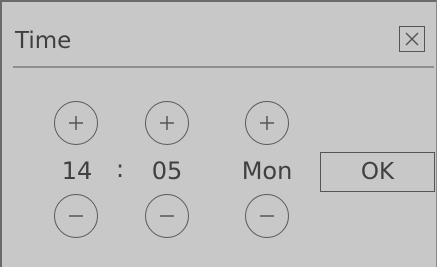 The image size is (439, 267). I want to click on close-icon, so click(412, 39).